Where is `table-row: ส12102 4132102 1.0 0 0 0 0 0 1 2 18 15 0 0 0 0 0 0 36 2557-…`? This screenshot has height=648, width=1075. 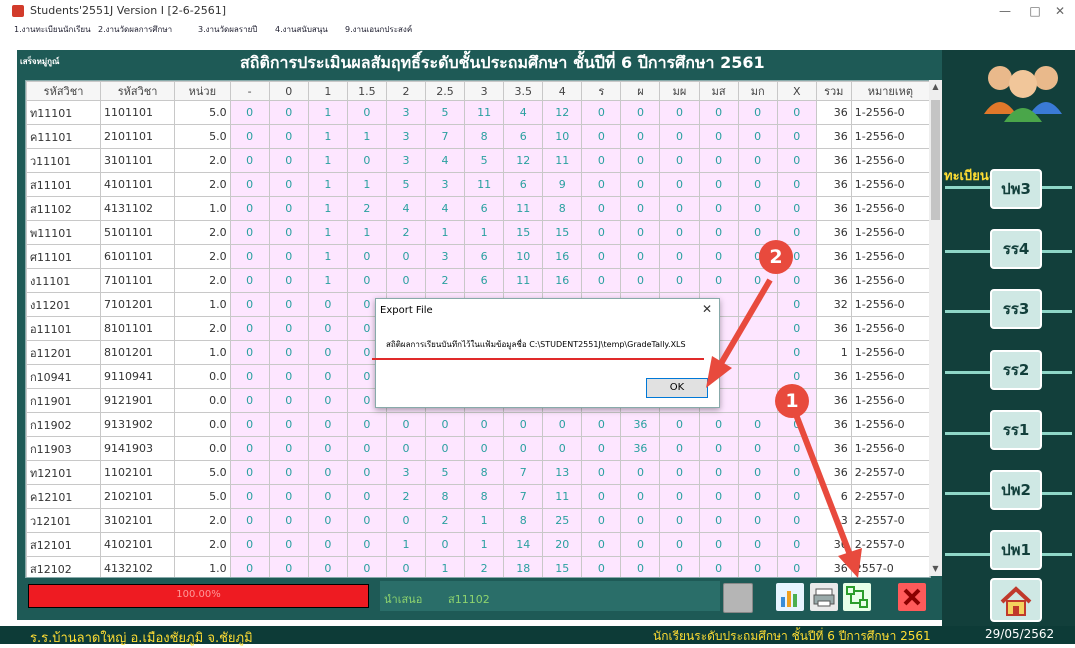 table-row: ส12102 4132102 1.0 0 0 0 0 0 1 2 18 15 0 0 0 0 0 0 36 2557-… is located at coordinates (478, 566).